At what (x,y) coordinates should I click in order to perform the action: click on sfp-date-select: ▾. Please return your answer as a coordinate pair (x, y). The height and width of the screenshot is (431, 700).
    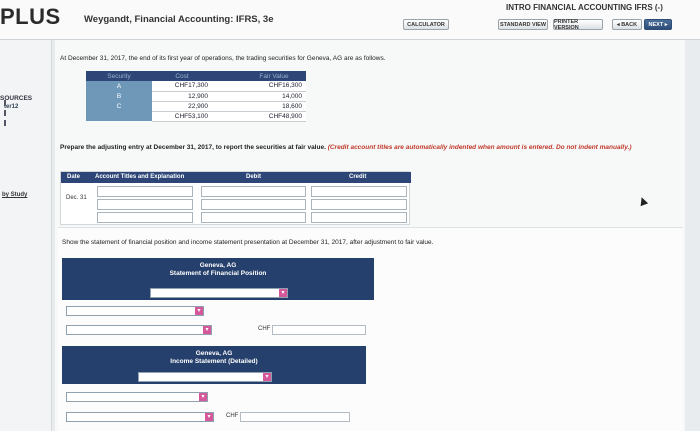
    Looking at the image, I should click on (219, 293).